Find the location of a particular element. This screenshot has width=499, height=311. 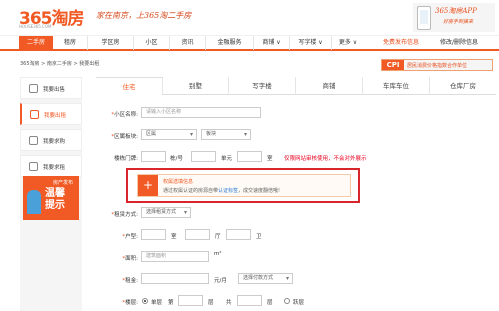

floor-duplex-radio is located at coordinates (287, 301).